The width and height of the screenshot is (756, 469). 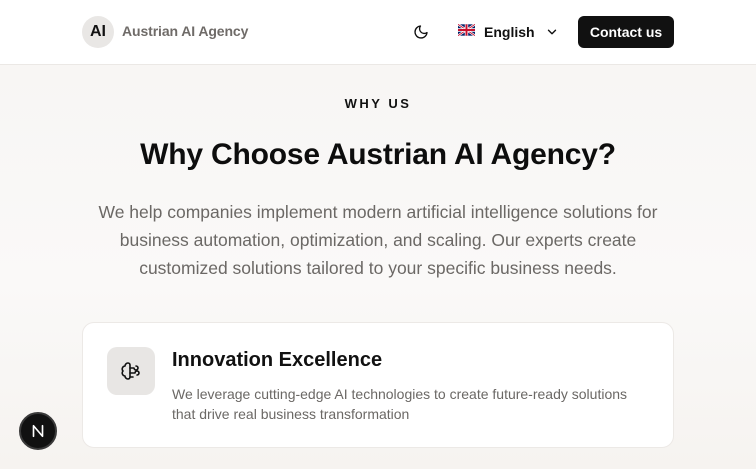 I want to click on theme-toggle-button, so click(x=421, y=32).